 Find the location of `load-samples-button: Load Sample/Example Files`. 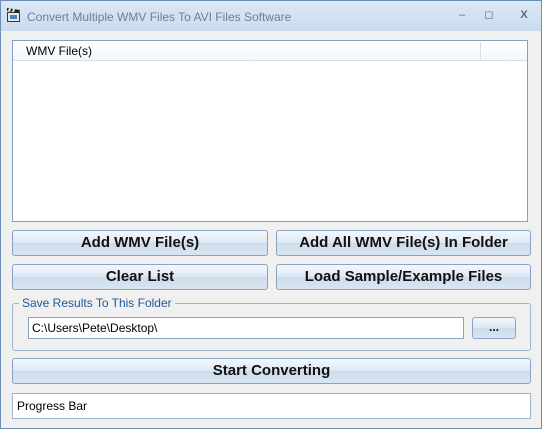

load-samples-button: Load Sample/Example Files is located at coordinates (403, 277).